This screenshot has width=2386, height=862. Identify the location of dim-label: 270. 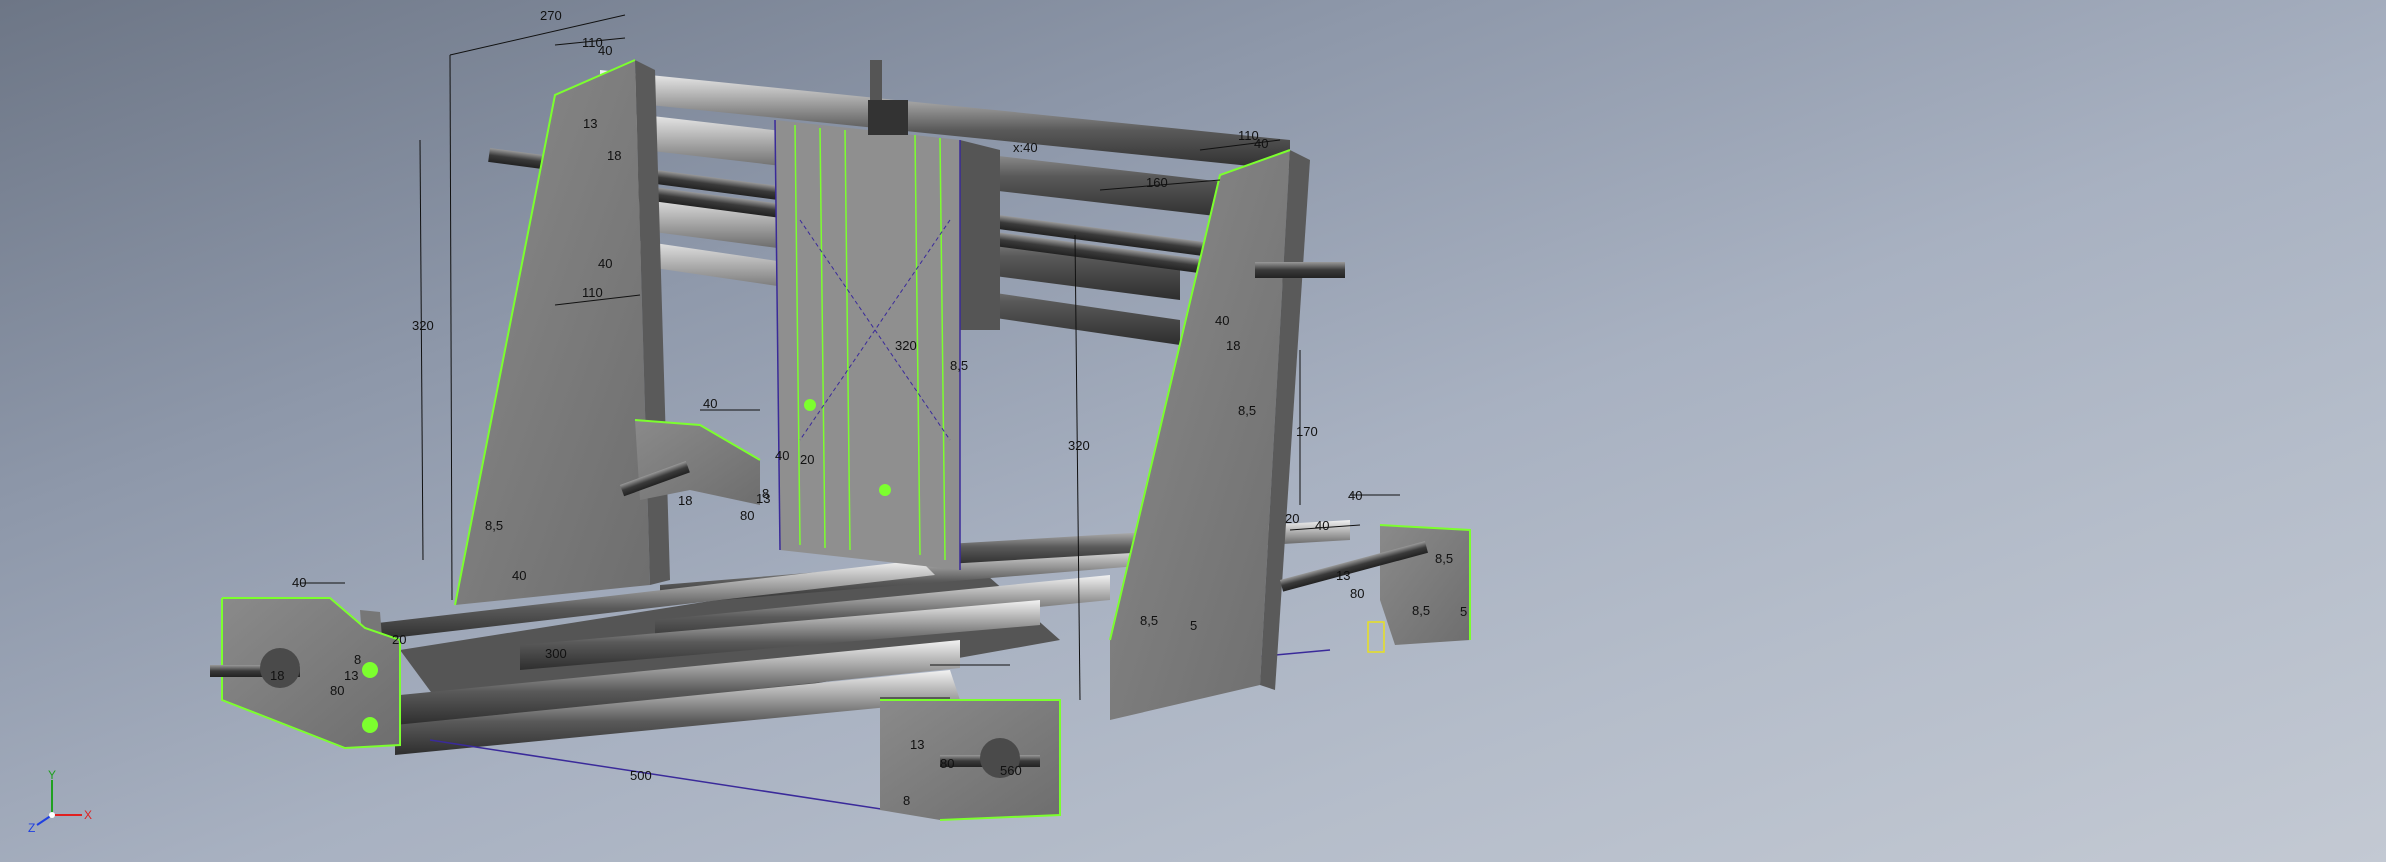
(551, 15).